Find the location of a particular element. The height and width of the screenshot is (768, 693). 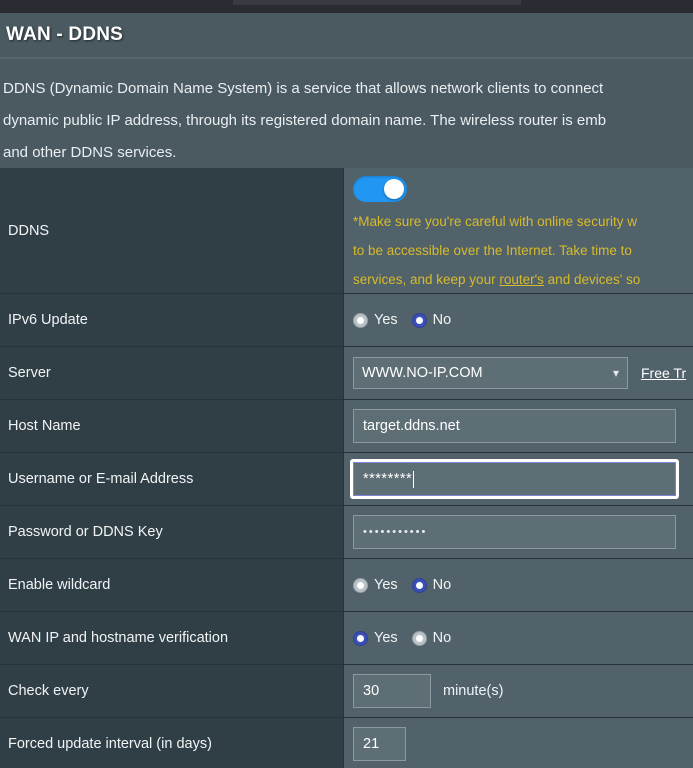

wan-verification-radio-group: Yes No is located at coordinates (405, 638).